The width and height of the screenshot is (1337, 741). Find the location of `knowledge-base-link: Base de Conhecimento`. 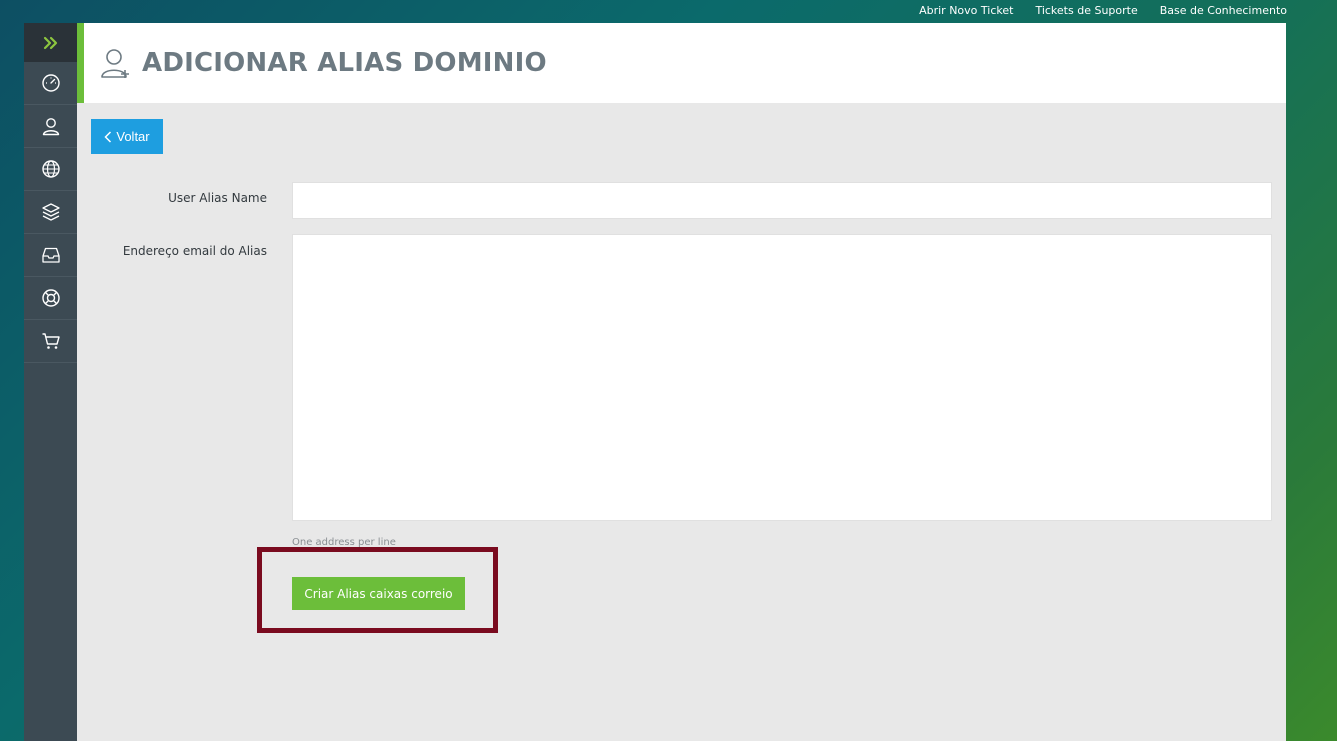

knowledge-base-link: Base de Conhecimento is located at coordinates (1223, 10).